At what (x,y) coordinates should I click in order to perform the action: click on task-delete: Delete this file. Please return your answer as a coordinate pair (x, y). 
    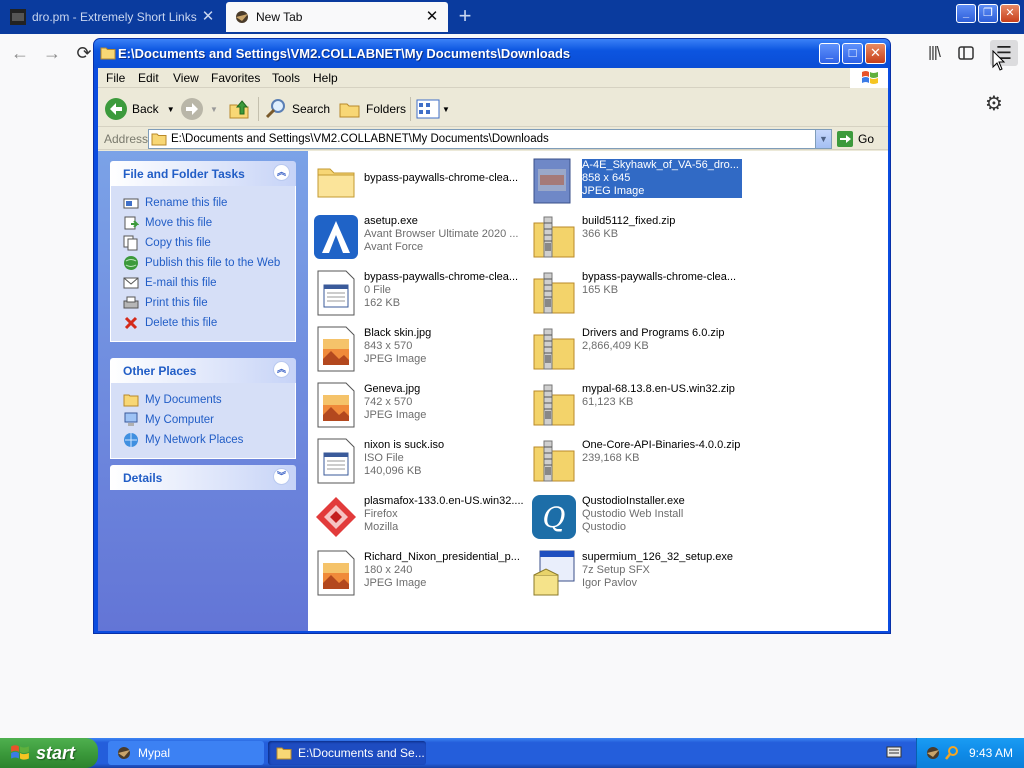
    Looking at the image, I should click on (209, 323).